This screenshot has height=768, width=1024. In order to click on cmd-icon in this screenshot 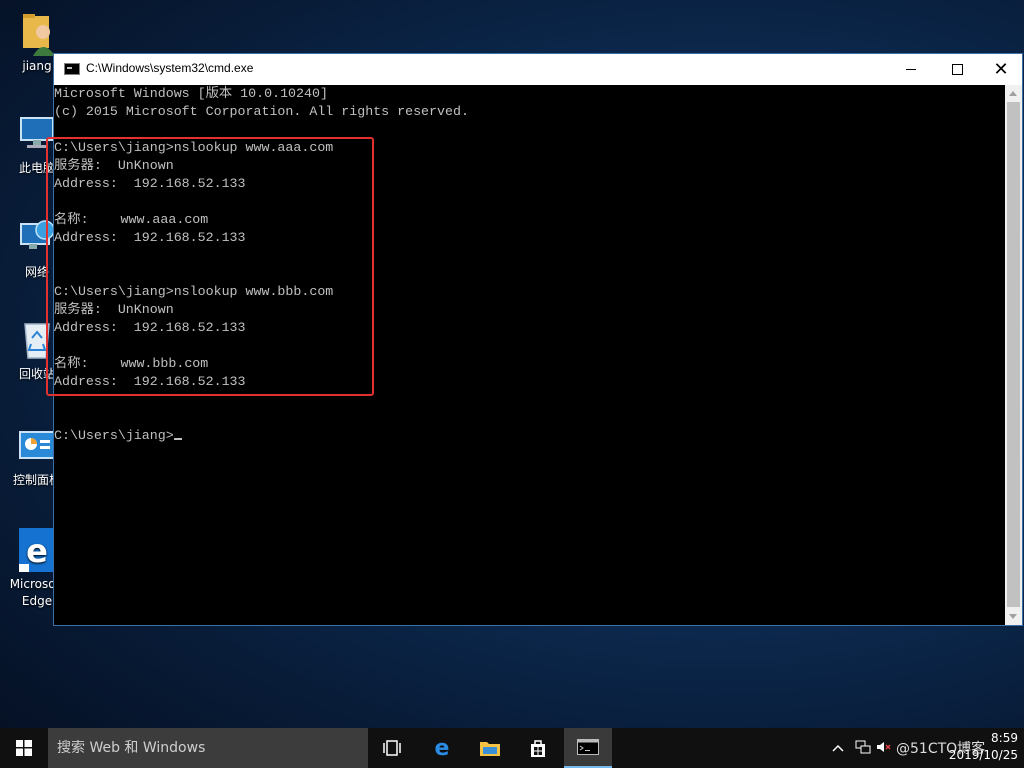, I will do `click(588, 747)`.